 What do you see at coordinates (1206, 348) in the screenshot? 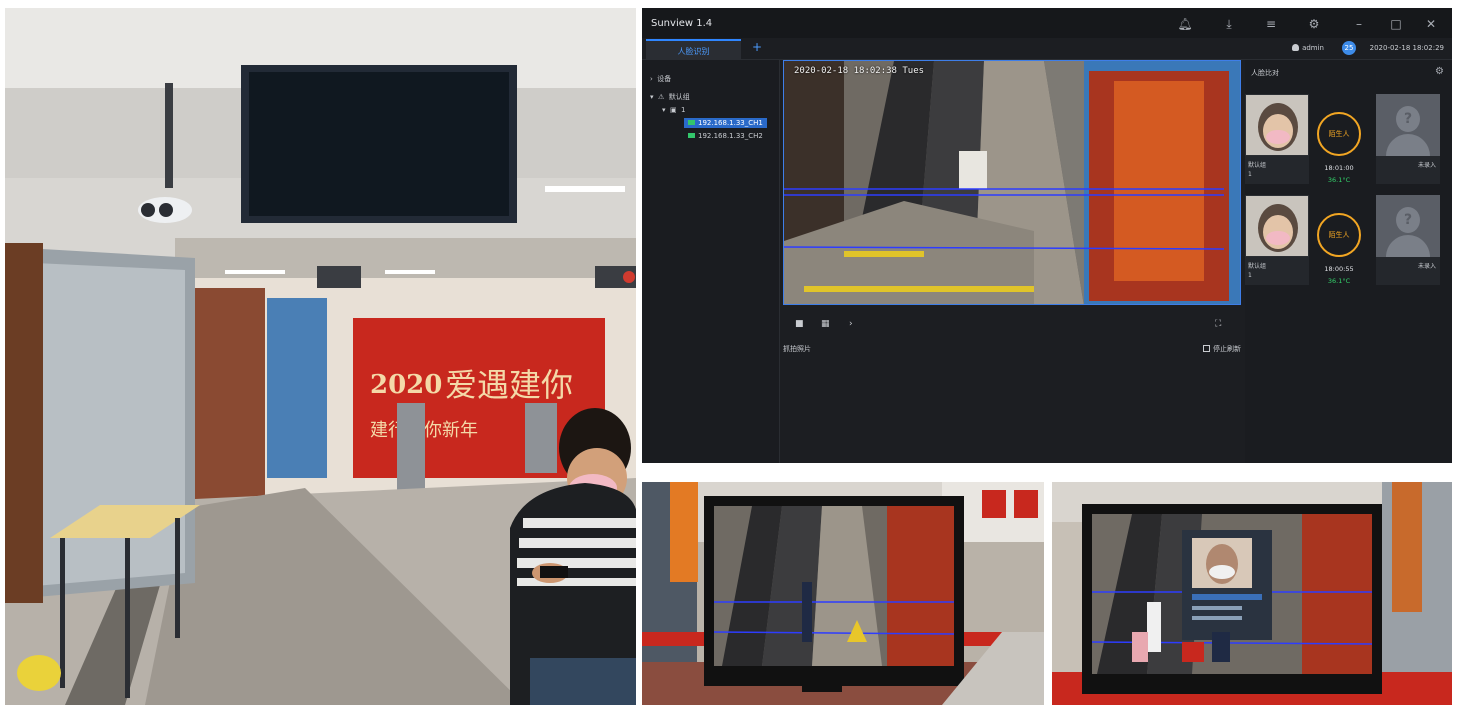
I see `checkbox` at bounding box center [1206, 348].